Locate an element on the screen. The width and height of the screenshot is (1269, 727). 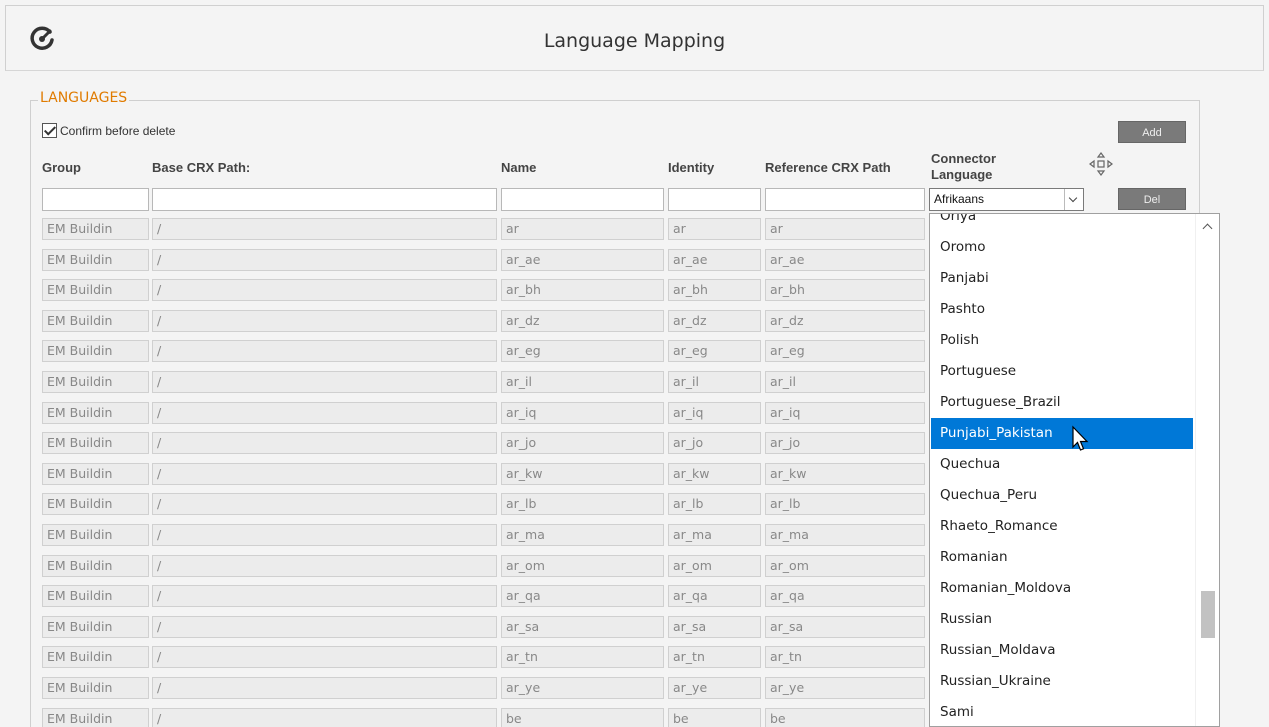
cell-ref: ar_tn is located at coordinates (845, 657).